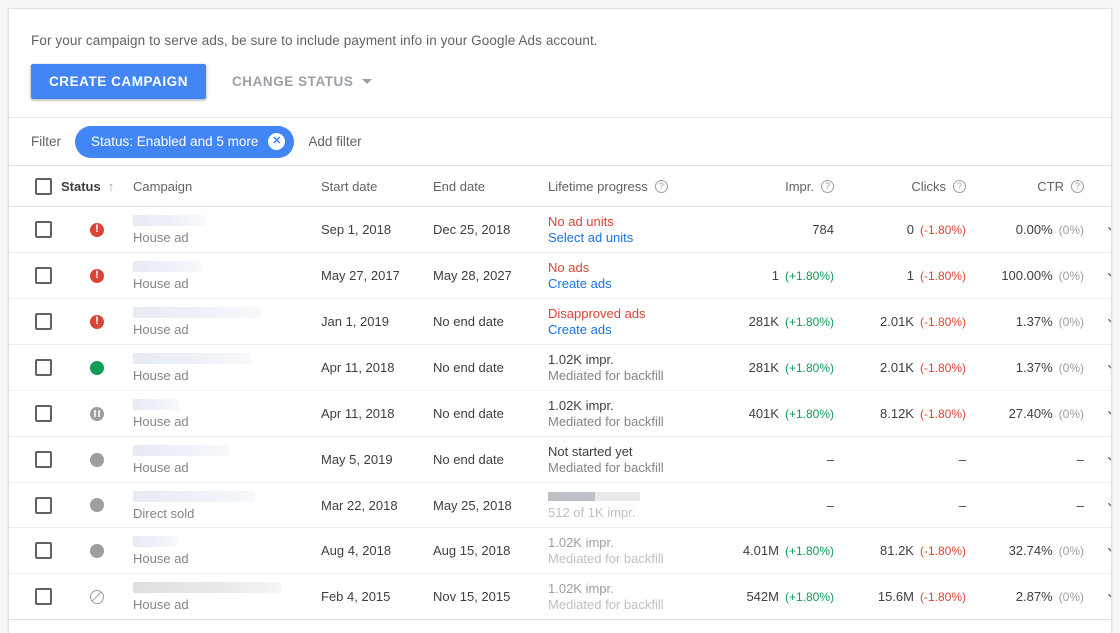  What do you see at coordinates (629, 186) in the screenshot?
I see `header-lifetime-progress: Lifetime progress ?` at bounding box center [629, 186].